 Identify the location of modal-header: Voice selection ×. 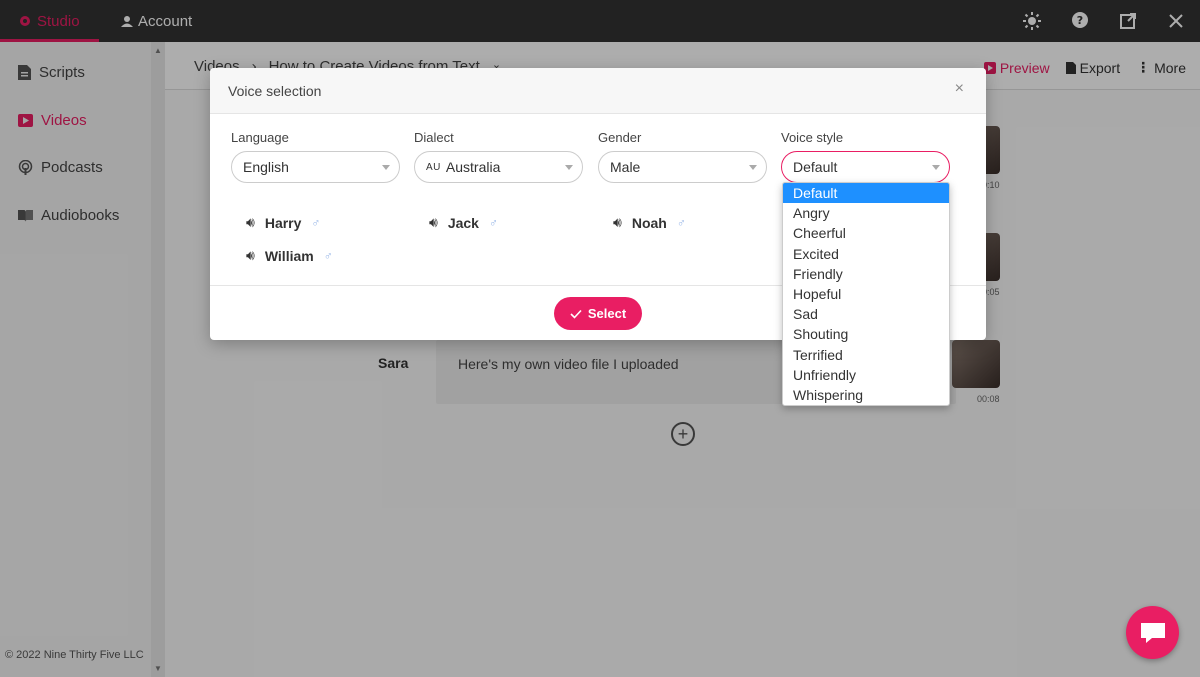
(598, 91).